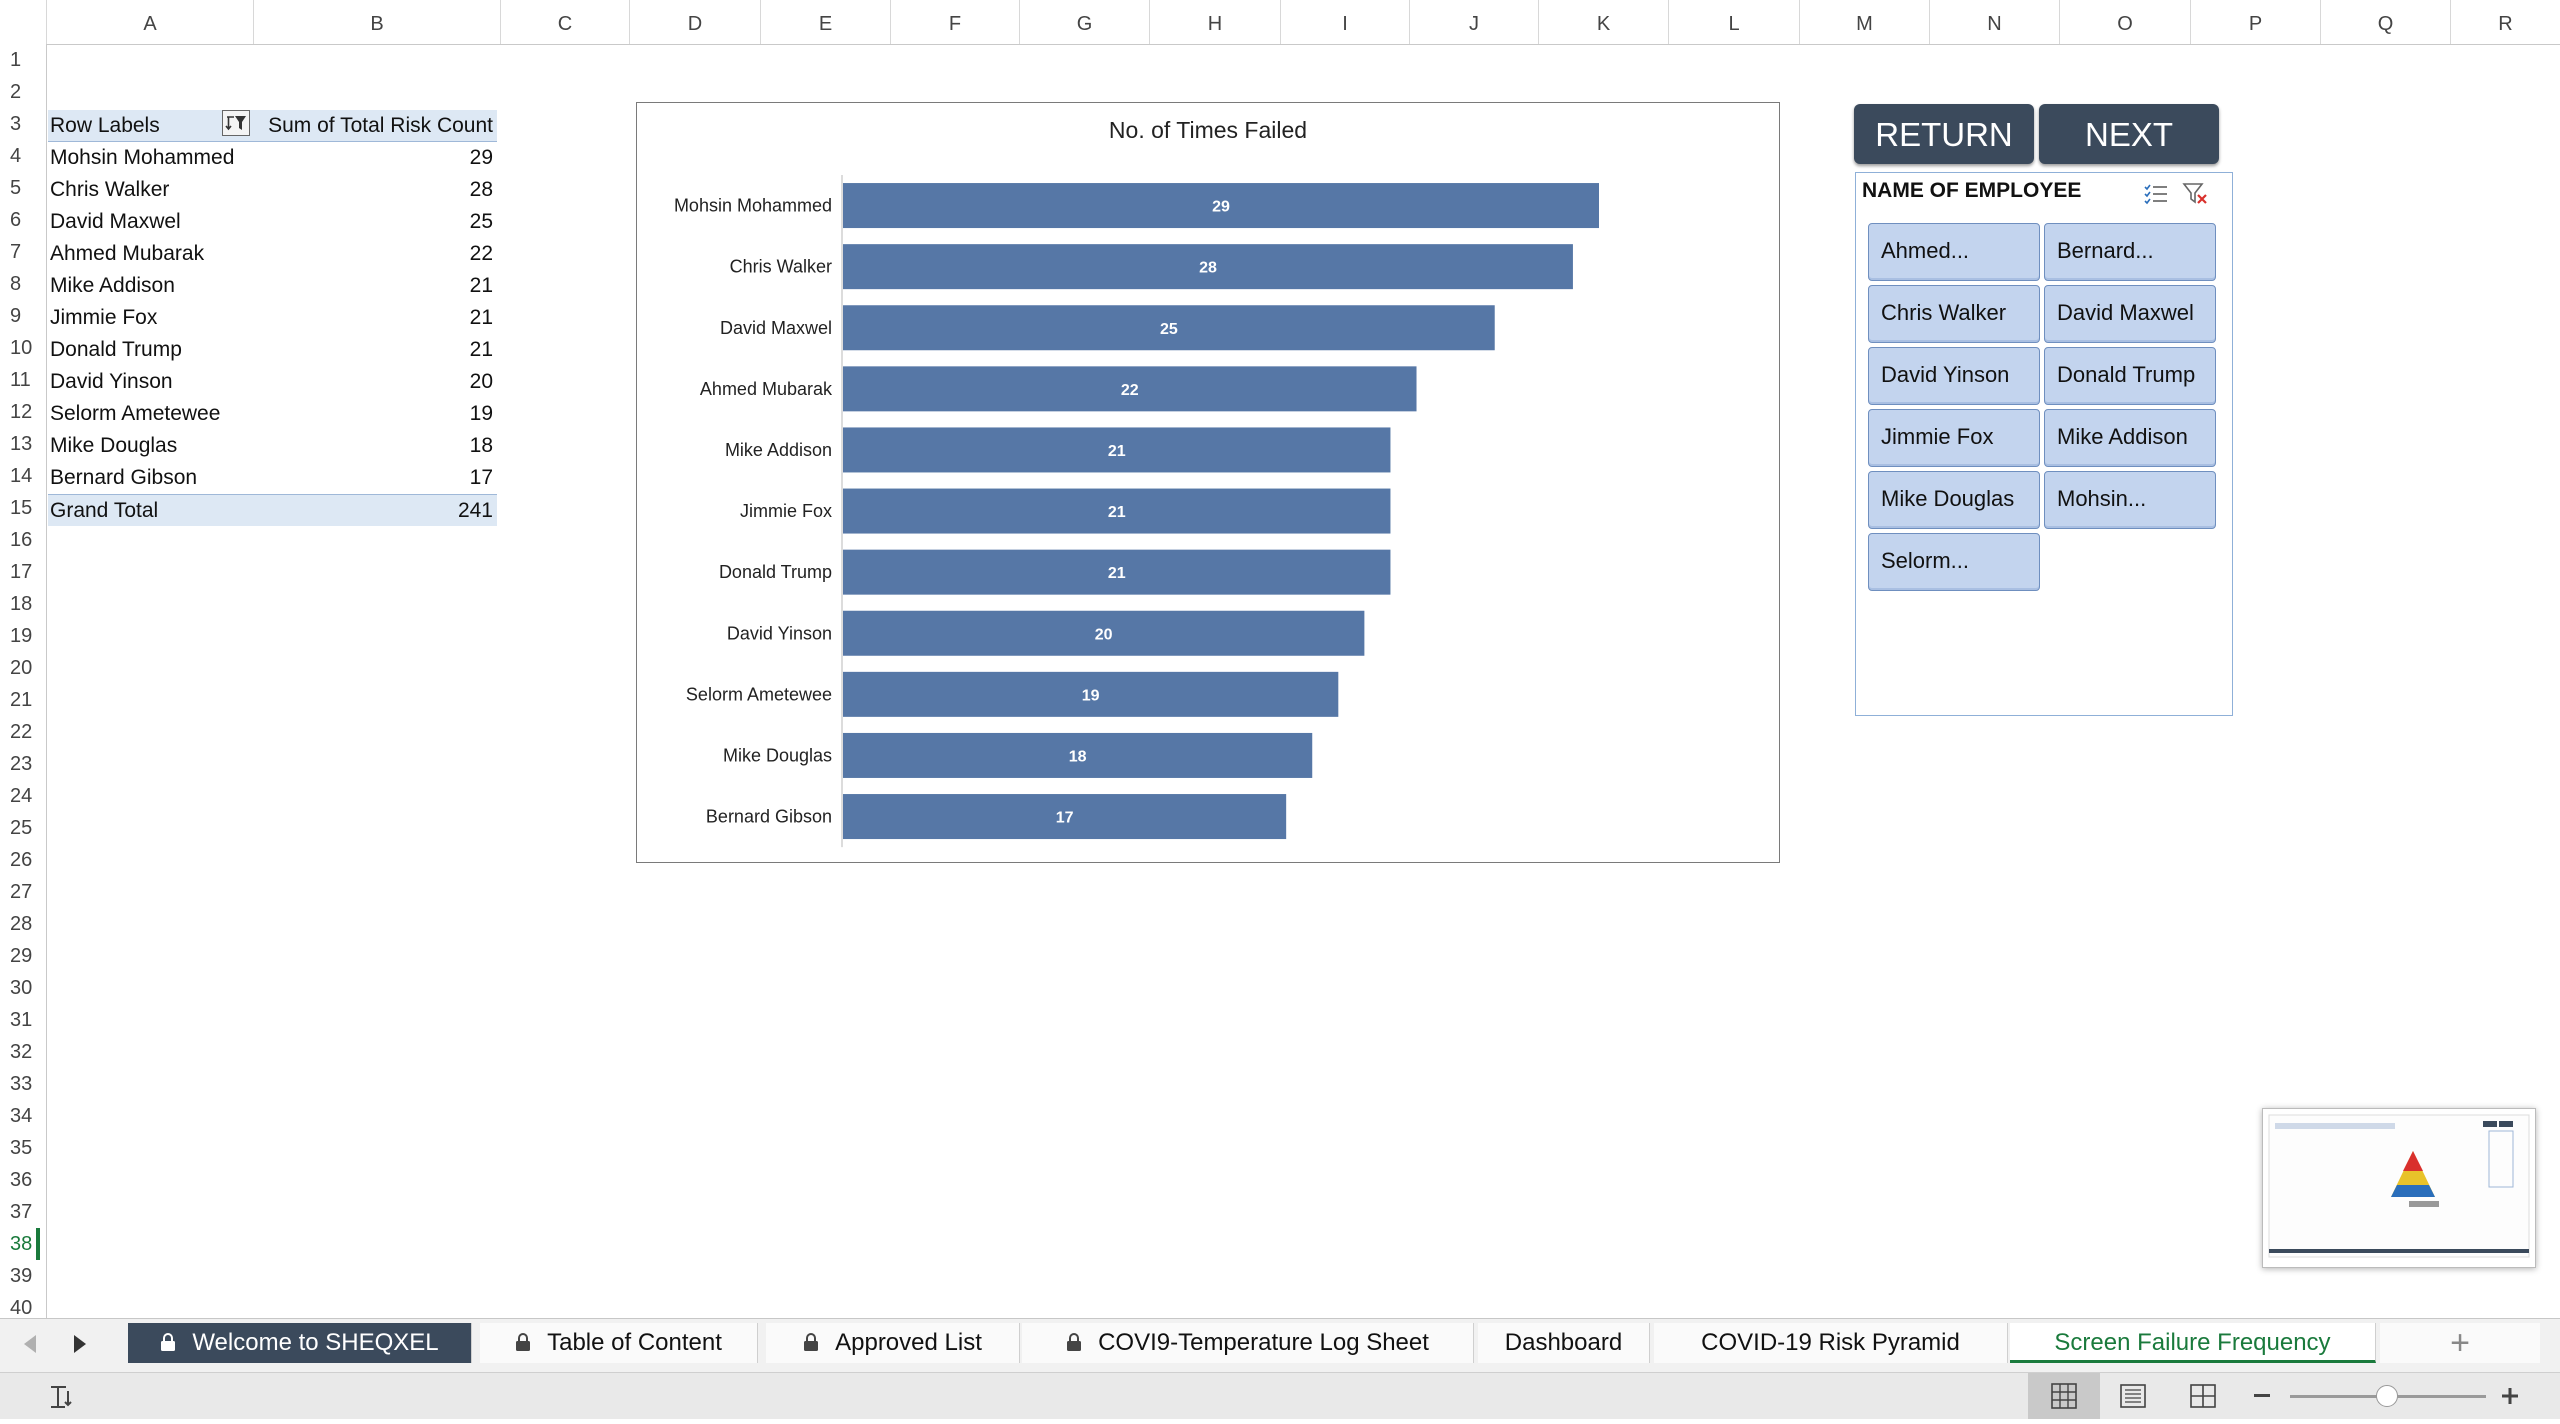  What do you see at coordinates (893, 1343) in the screenshot?
I see `sheet-tab: Approved List` at bounding box center [893, 1343].